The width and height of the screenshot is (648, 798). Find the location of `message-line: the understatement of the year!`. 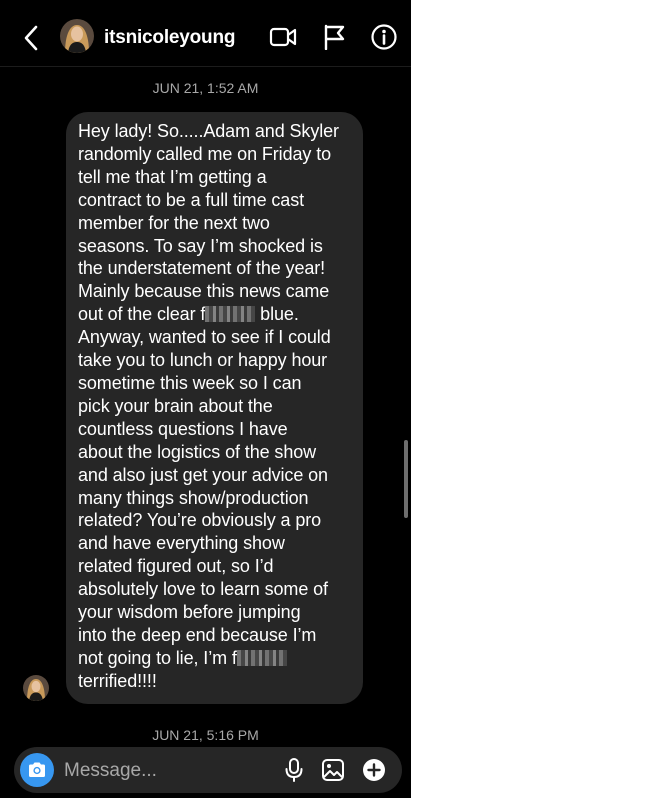

message-line: the understatement of the year! is located at coordinates (202, 268).